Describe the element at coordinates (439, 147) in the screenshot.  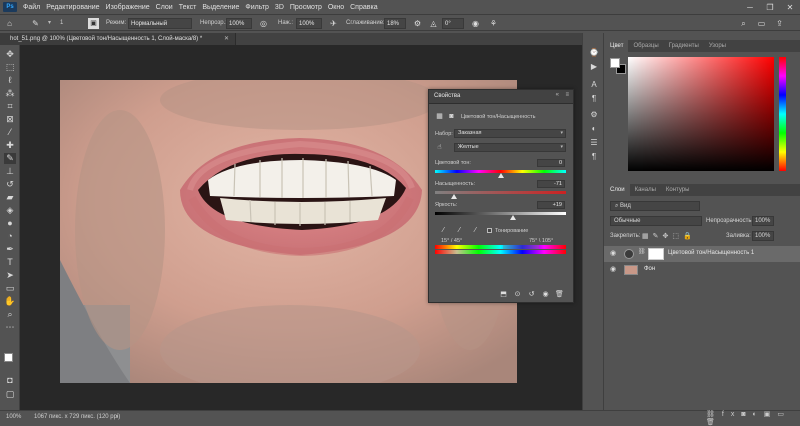
I see `targeted-adjustment-hand-icon: ☝` at that location.